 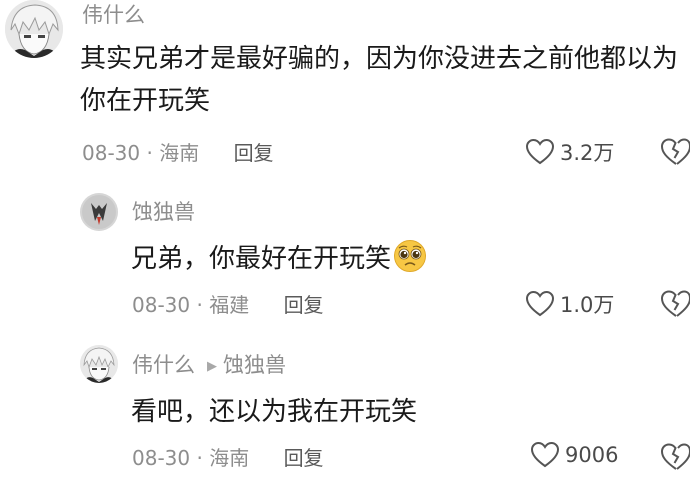 What do you see at coordinates (410, 256) in the screenshot?
I see `pleading-face-emoji` at bounding box center [410, 256].